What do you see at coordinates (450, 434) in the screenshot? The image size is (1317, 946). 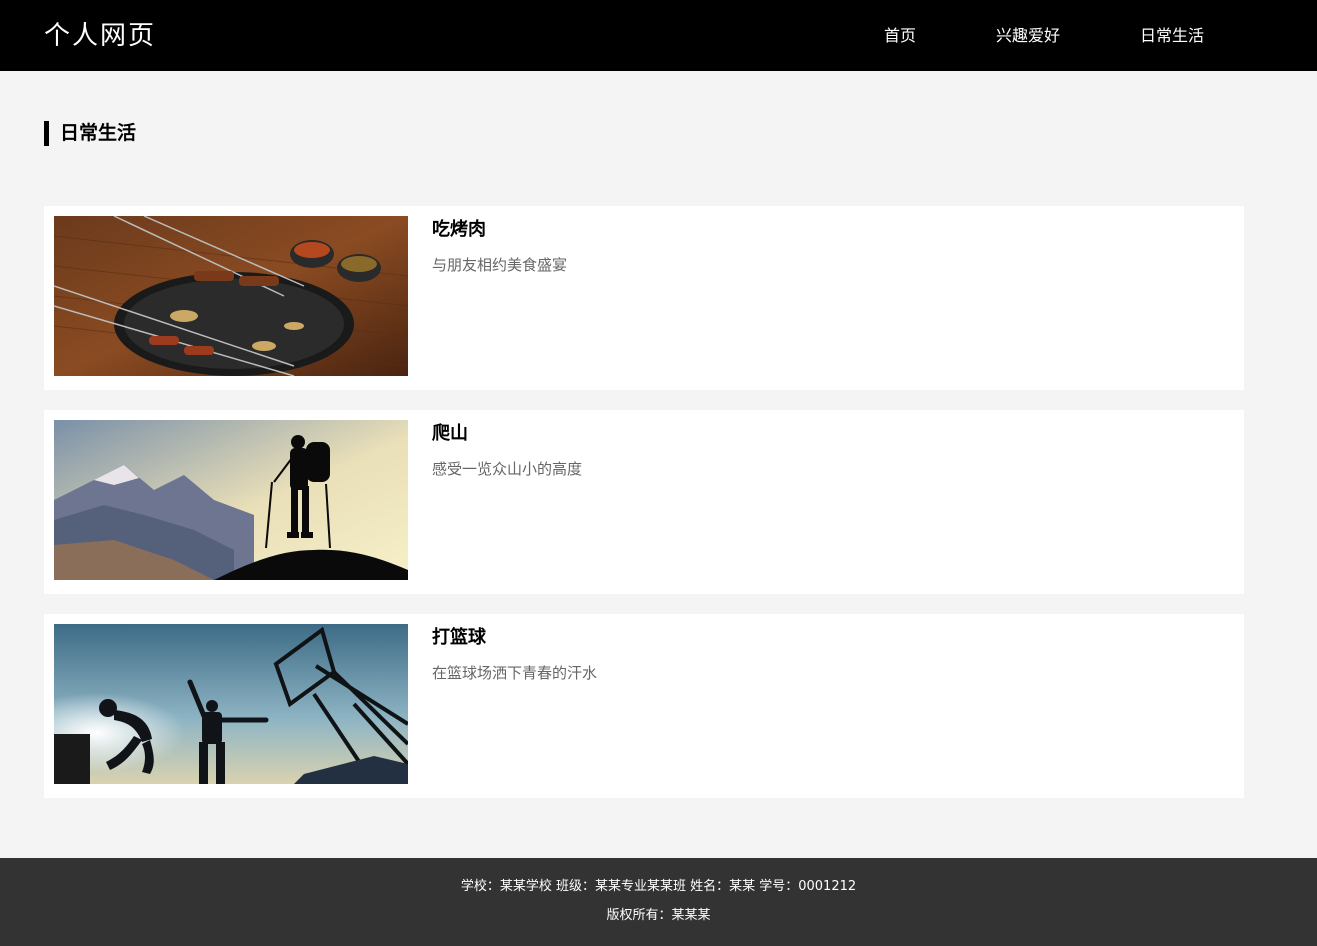 I see `card-title: 爬山` at bounding box center [450, 434].